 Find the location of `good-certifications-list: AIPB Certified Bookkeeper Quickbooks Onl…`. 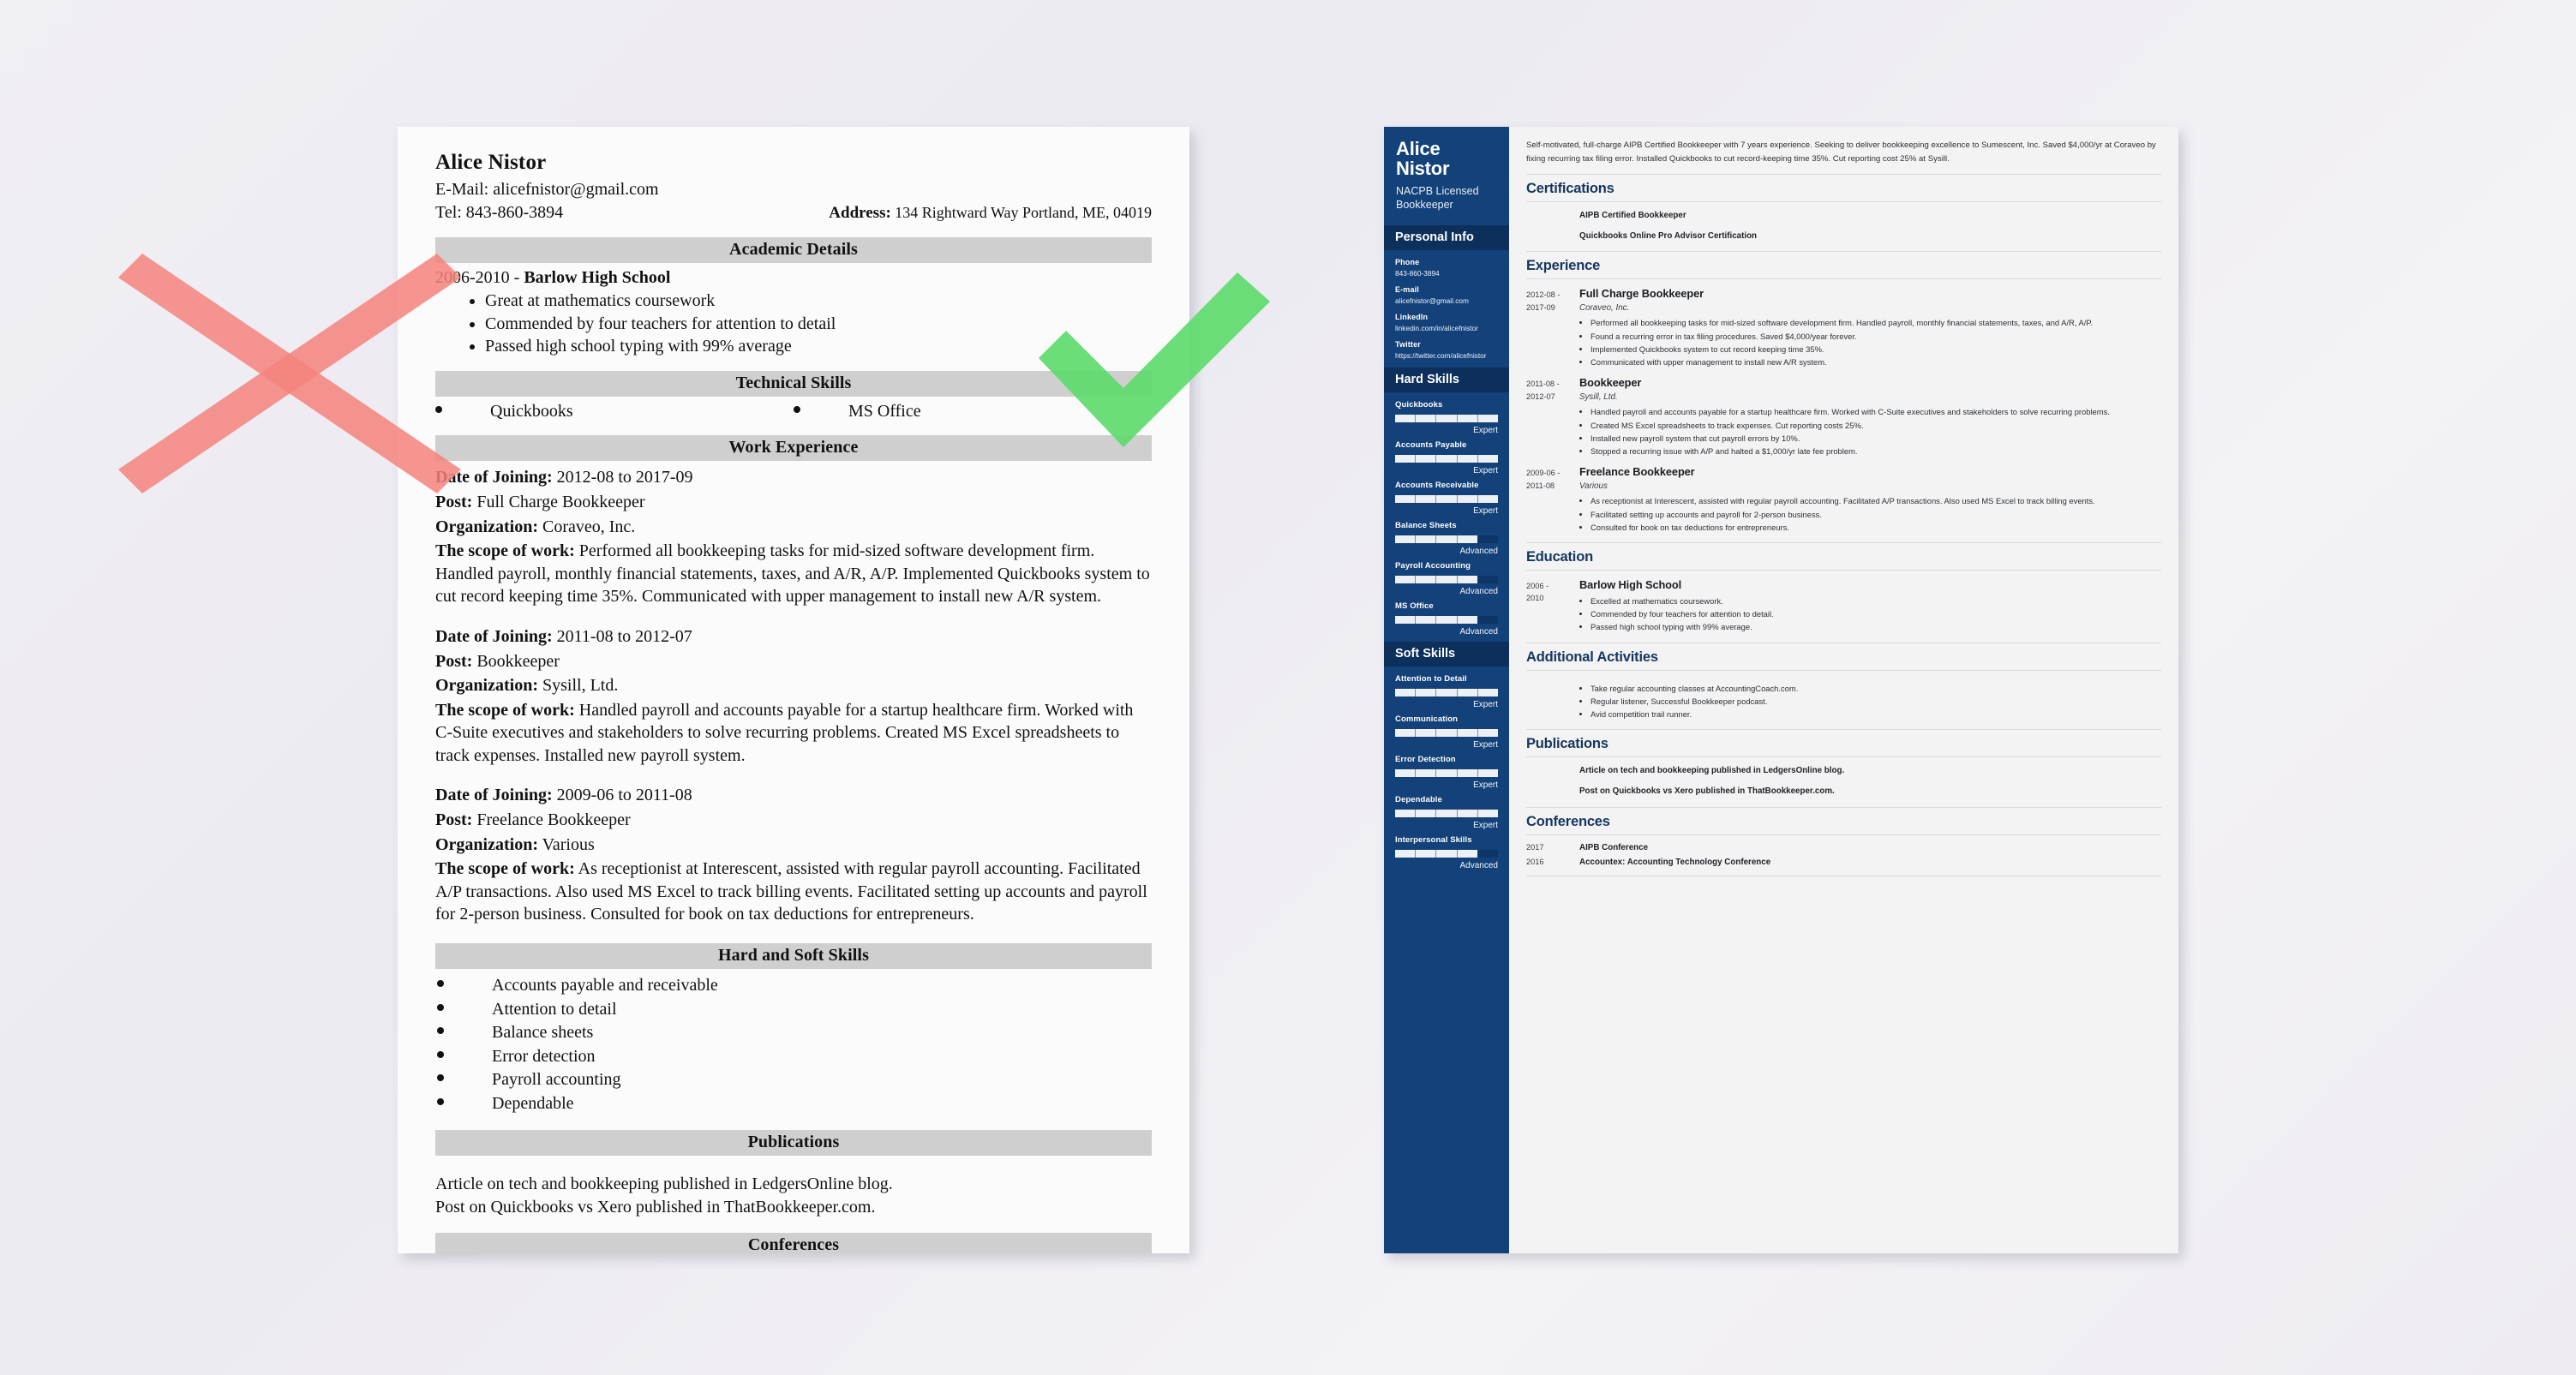

good-certifications-list: AIPB Certified Bookkeeper Quickbooks Onl… is located at coordinates (1843, 226).